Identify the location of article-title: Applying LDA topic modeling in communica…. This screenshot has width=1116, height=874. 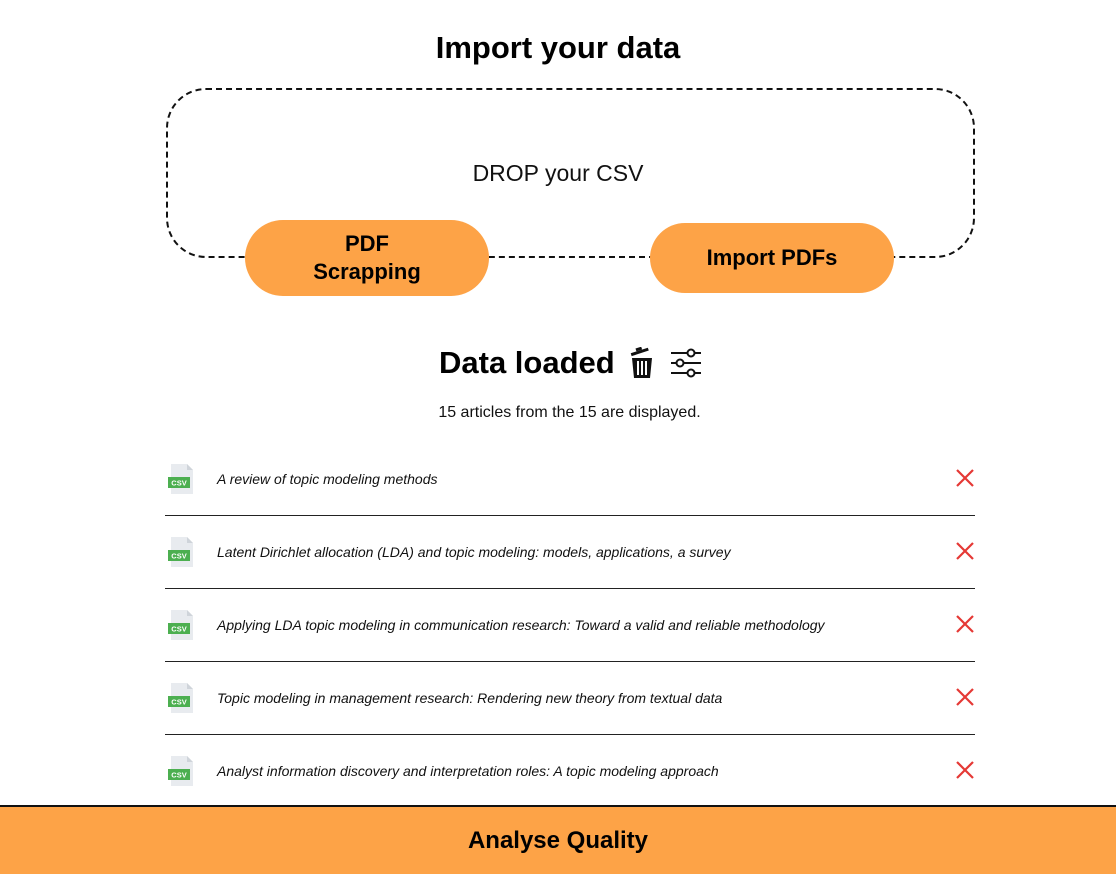
(521, 625).